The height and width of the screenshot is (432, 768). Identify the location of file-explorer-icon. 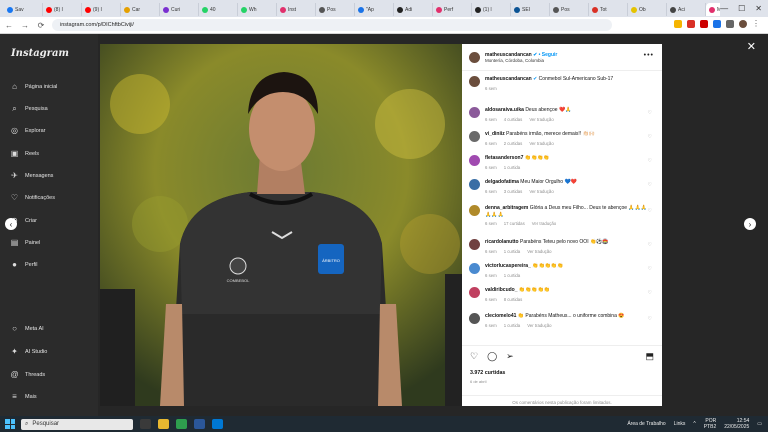
(163, 424).